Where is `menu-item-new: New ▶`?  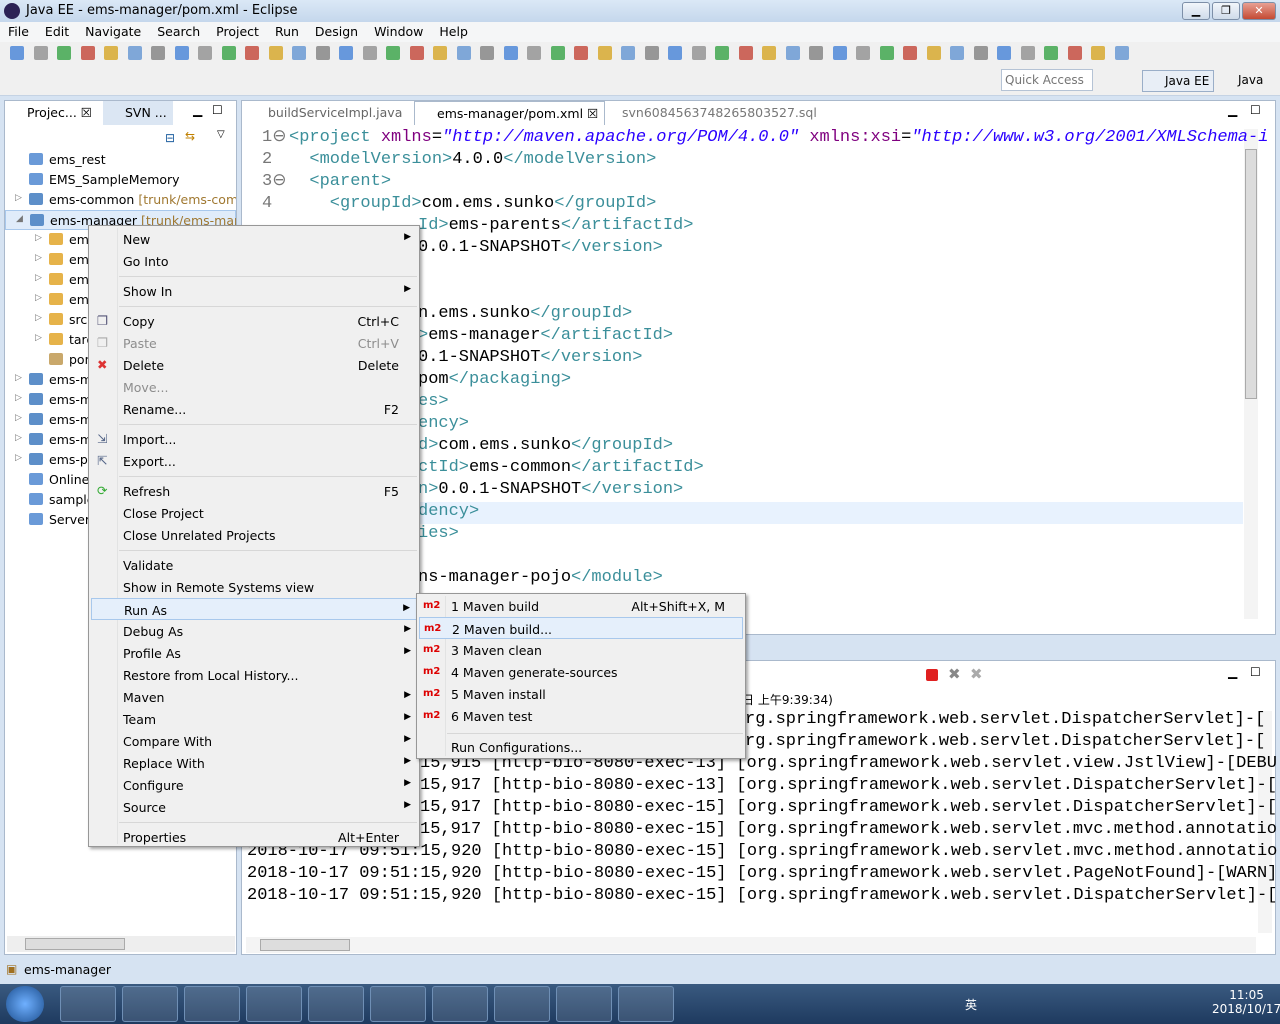 menu-item-new: New ▶ is located at coordinates (254, 239).